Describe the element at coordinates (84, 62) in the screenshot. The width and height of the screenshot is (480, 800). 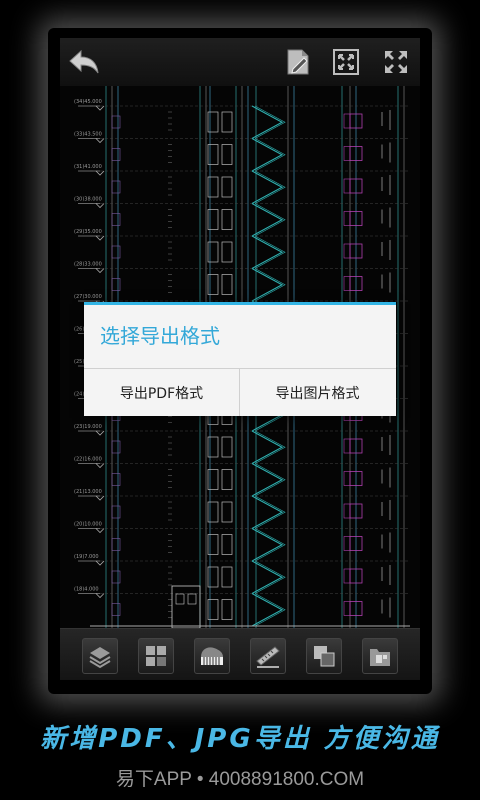
I see `back-arrow-icon` at that location.